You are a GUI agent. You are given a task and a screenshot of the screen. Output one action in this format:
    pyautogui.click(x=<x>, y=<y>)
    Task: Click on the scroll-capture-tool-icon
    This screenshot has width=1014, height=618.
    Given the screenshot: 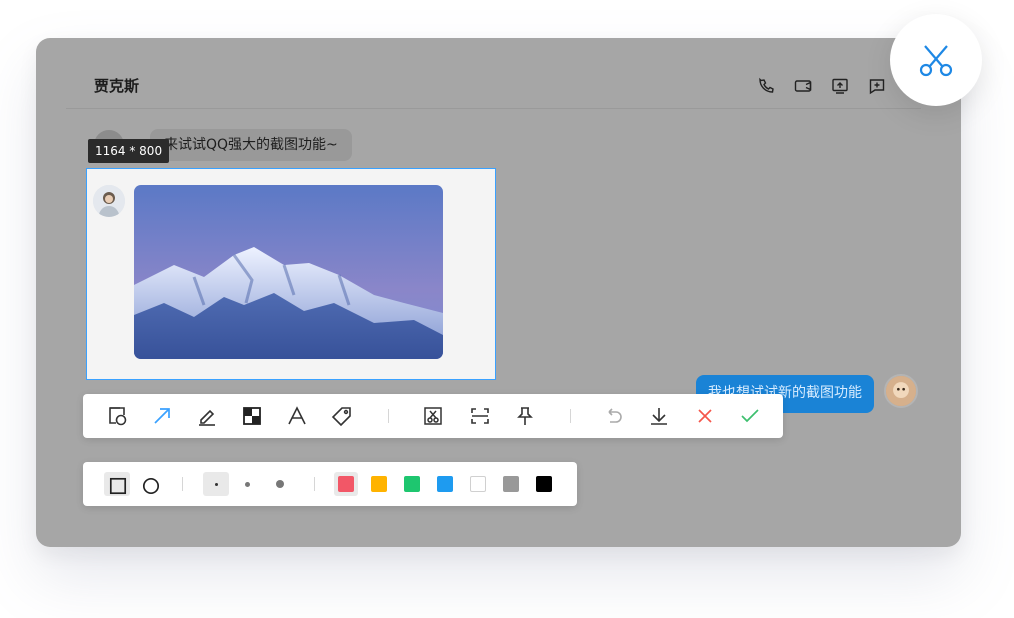 What is the action you would take?
    pyautogui.click(x=480, y=416)
    